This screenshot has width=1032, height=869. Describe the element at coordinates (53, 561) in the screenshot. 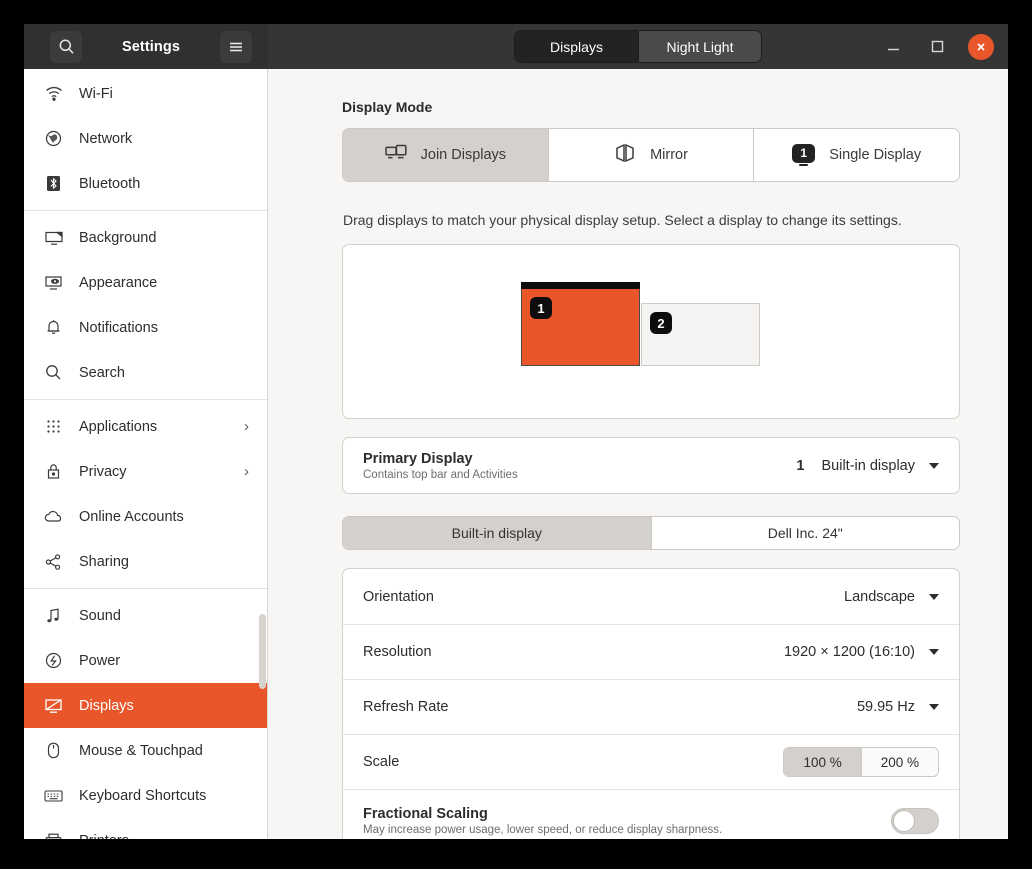

I see `share-nodes-icon` at that location.